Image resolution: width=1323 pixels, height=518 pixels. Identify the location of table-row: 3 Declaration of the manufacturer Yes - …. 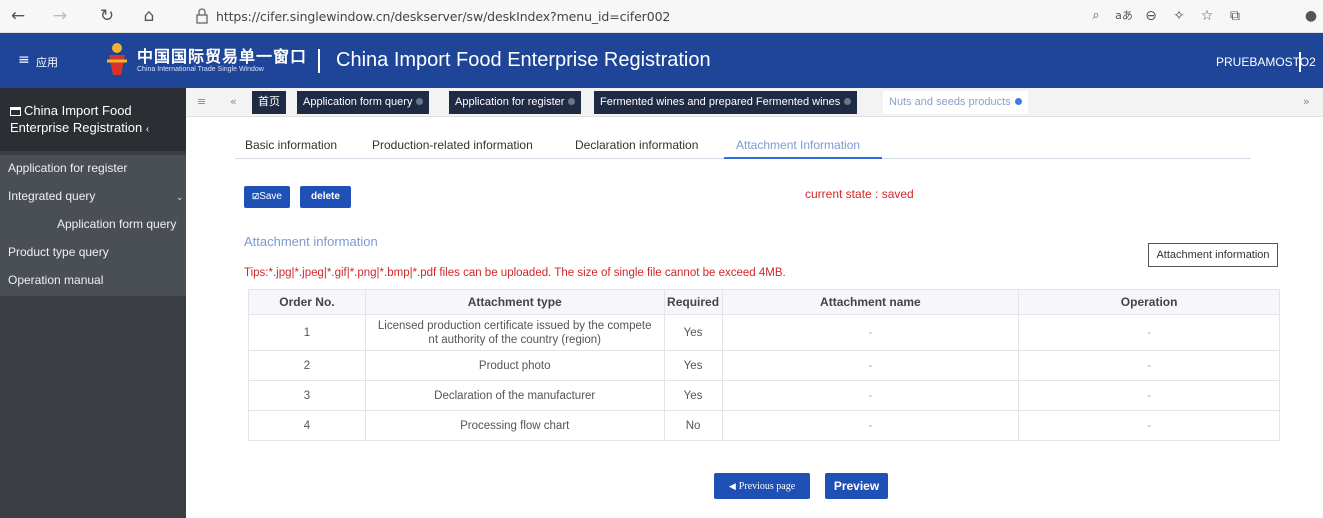
(764, 395).